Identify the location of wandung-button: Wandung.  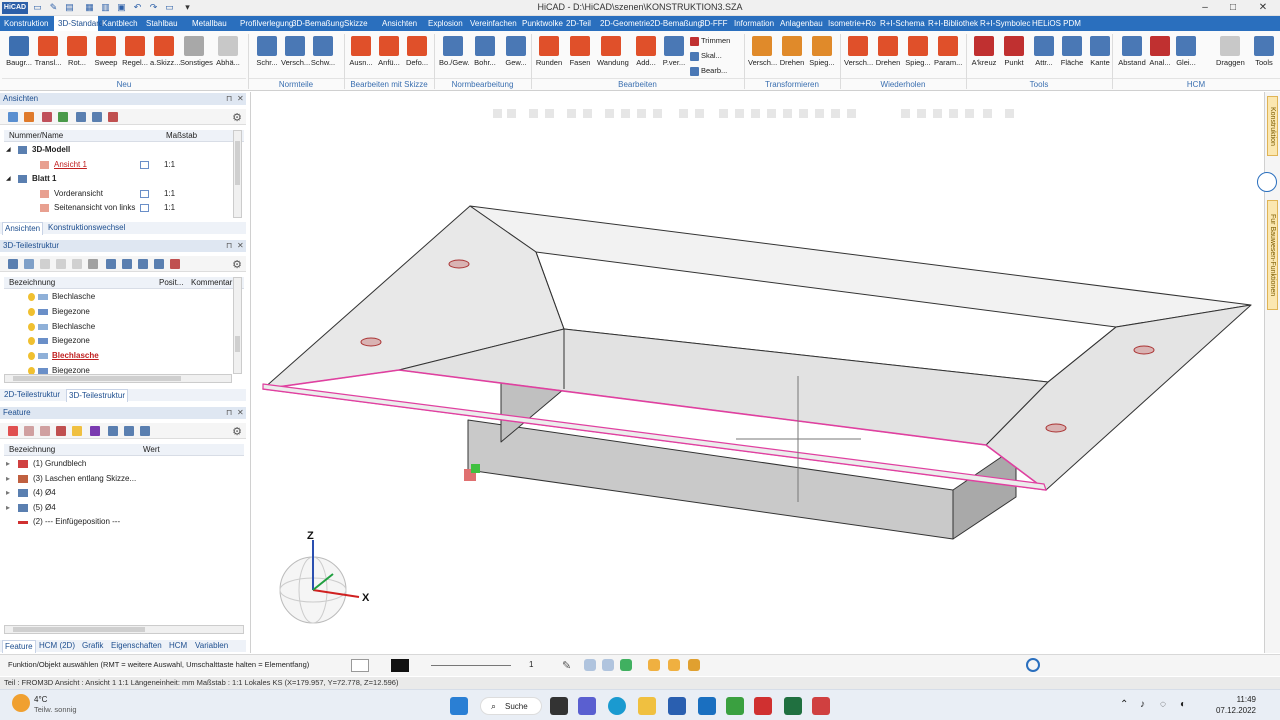
(613, 55).